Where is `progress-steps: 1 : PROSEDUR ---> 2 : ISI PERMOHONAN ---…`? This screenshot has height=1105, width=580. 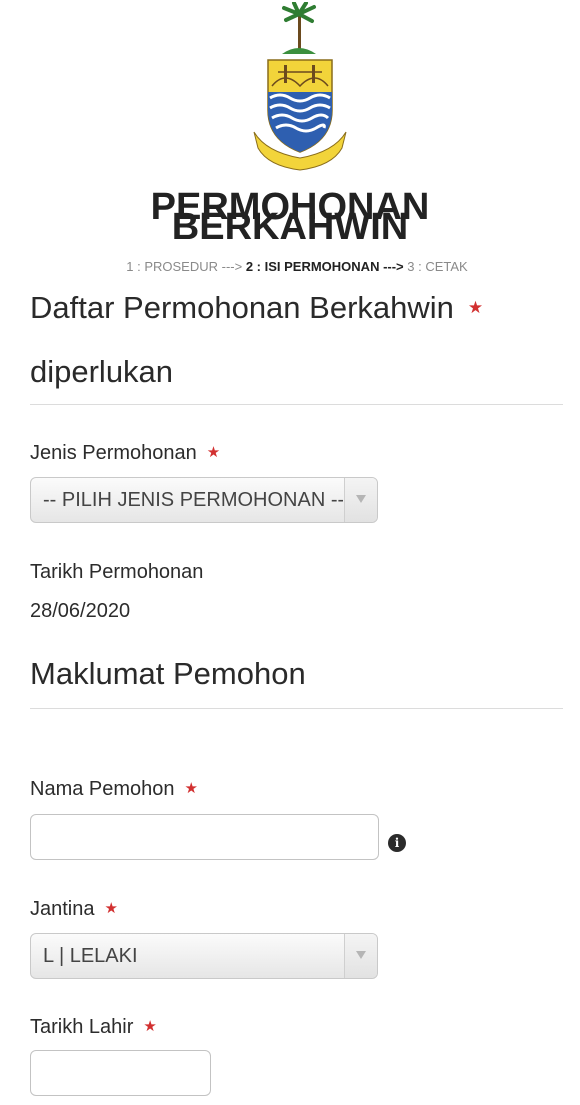 progress-steps: 1 : PROSEDUR ---> 2 : ISI PERMOHONAN ---… is located at coordinates (290, 266).